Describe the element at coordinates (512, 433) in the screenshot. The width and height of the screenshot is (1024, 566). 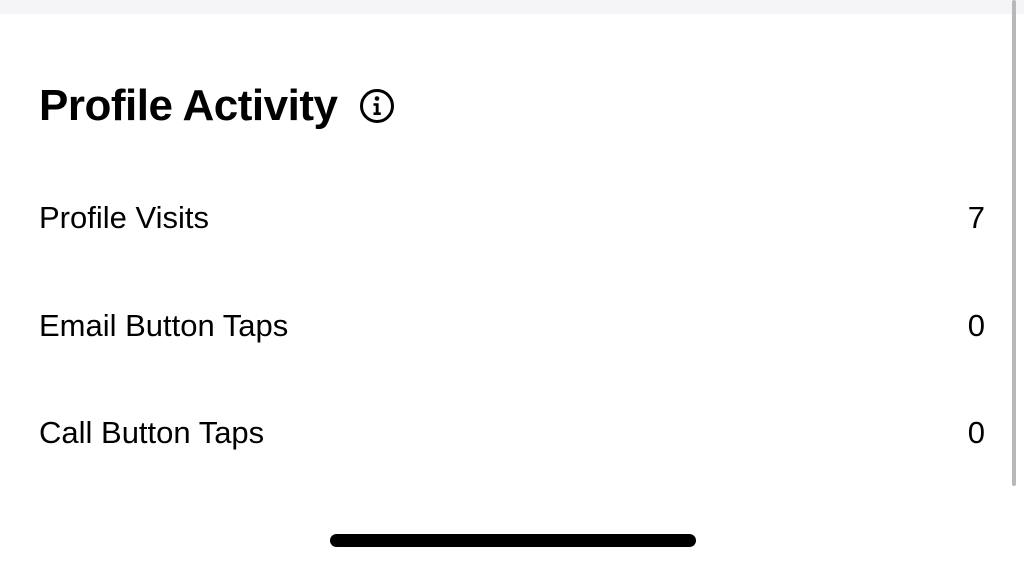
I see `metric-row-call-button-taps: Call Button Taps 0` at that location.